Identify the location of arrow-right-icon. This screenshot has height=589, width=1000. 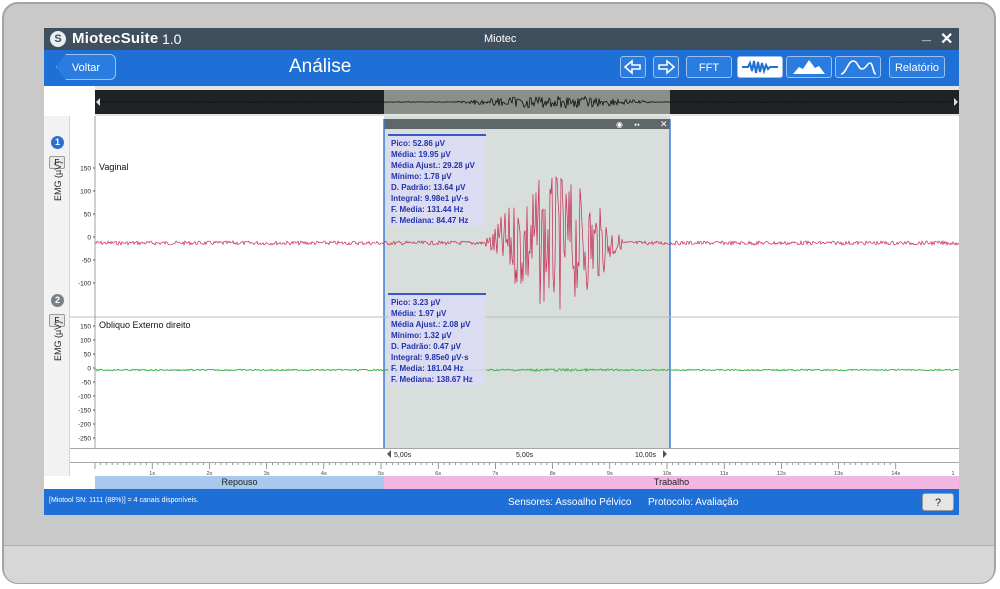
(667, 67).